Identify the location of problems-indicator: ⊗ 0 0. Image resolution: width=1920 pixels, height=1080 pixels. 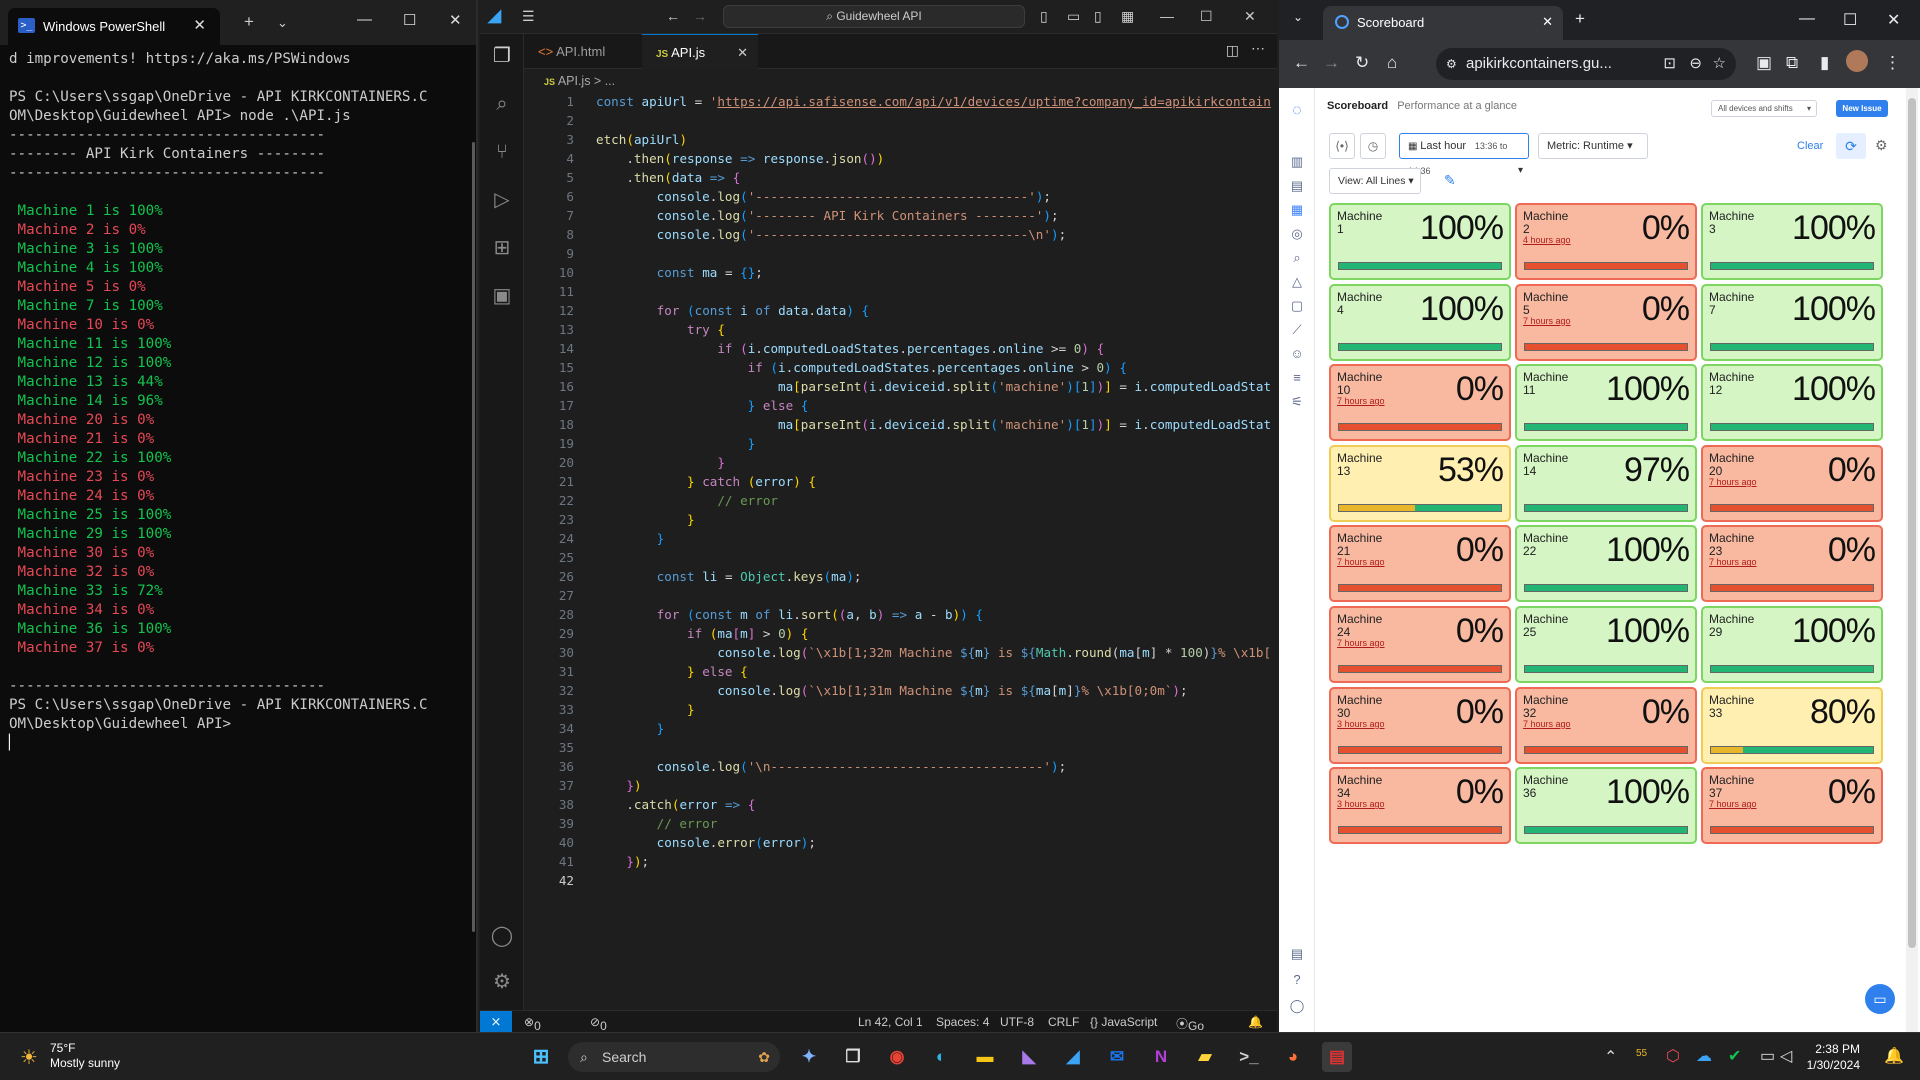
(532, 1031).